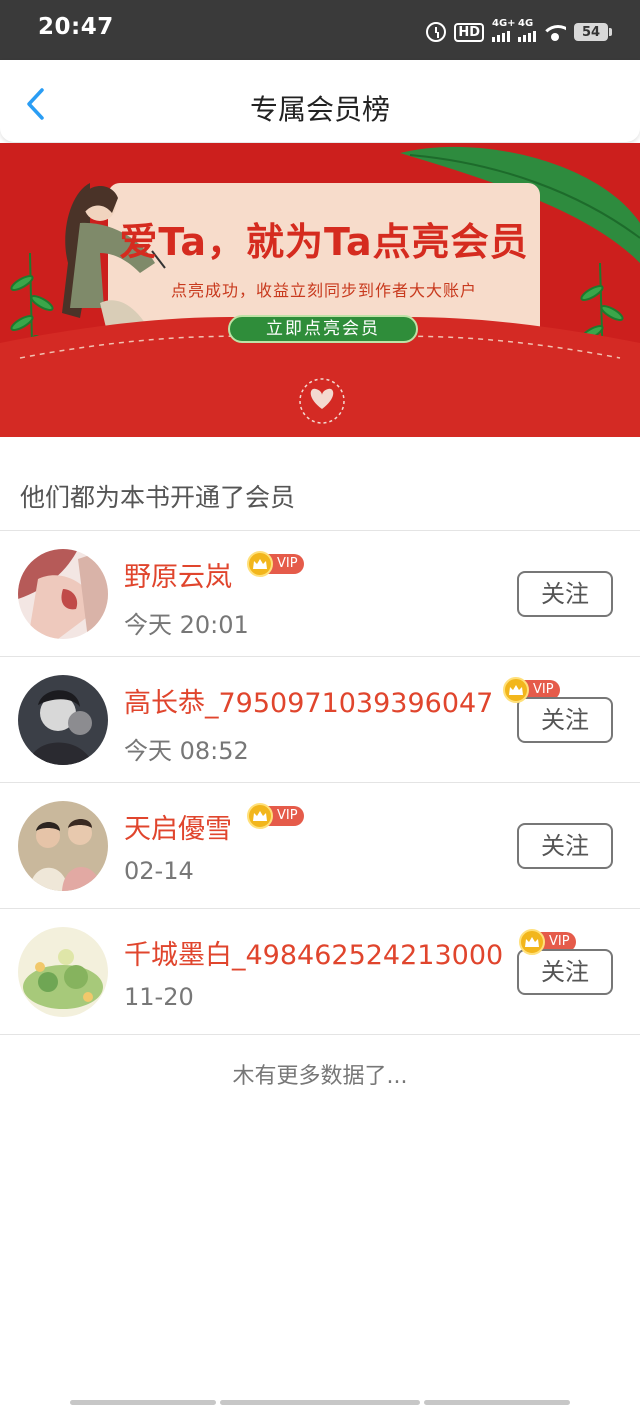 The height and width of the screenshot is (1408, 640). I want to click on status-bar: 20:47 HD 4G+ 4G 54, so click(320, 30).